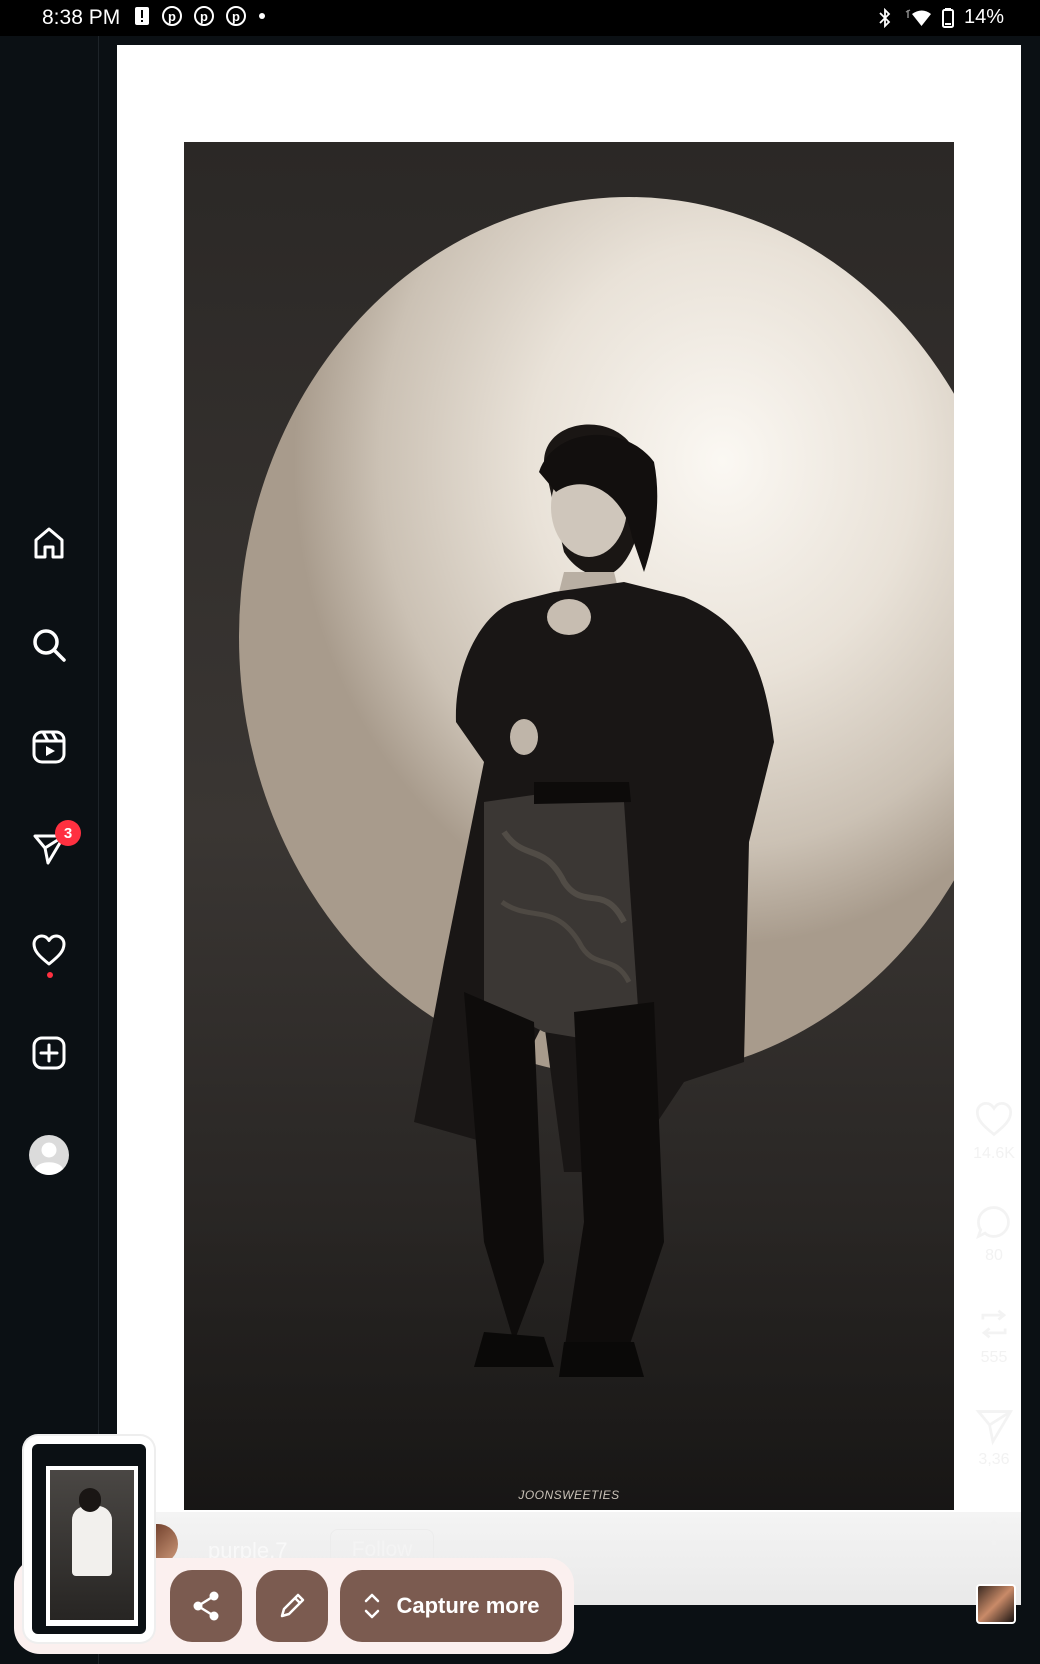  What do you see at coordinates (52, 847) in the screenshot?
I see `nav-messages: 3` at bounding box center [52, 847].